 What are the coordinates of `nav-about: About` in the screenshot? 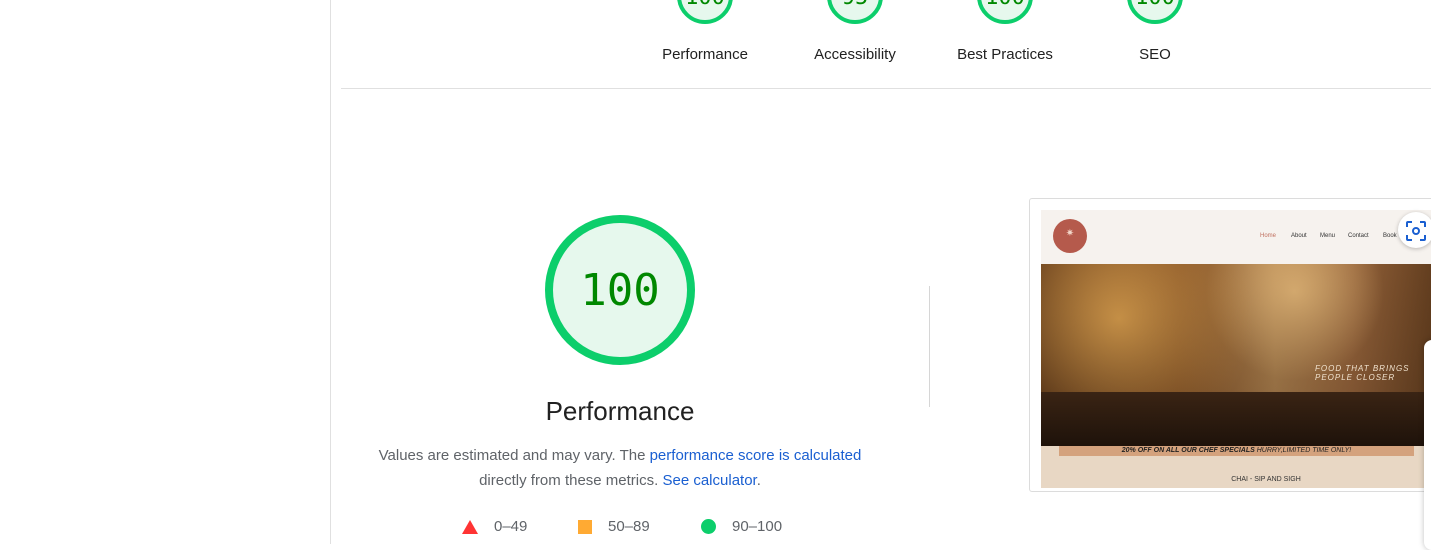 It's located at (1299, 236).